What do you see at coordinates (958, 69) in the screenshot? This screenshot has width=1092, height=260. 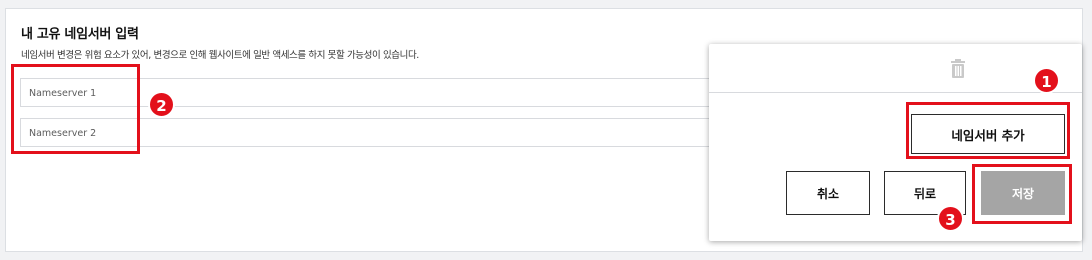 I see `trash-icon` at bounding box center [958, 69].